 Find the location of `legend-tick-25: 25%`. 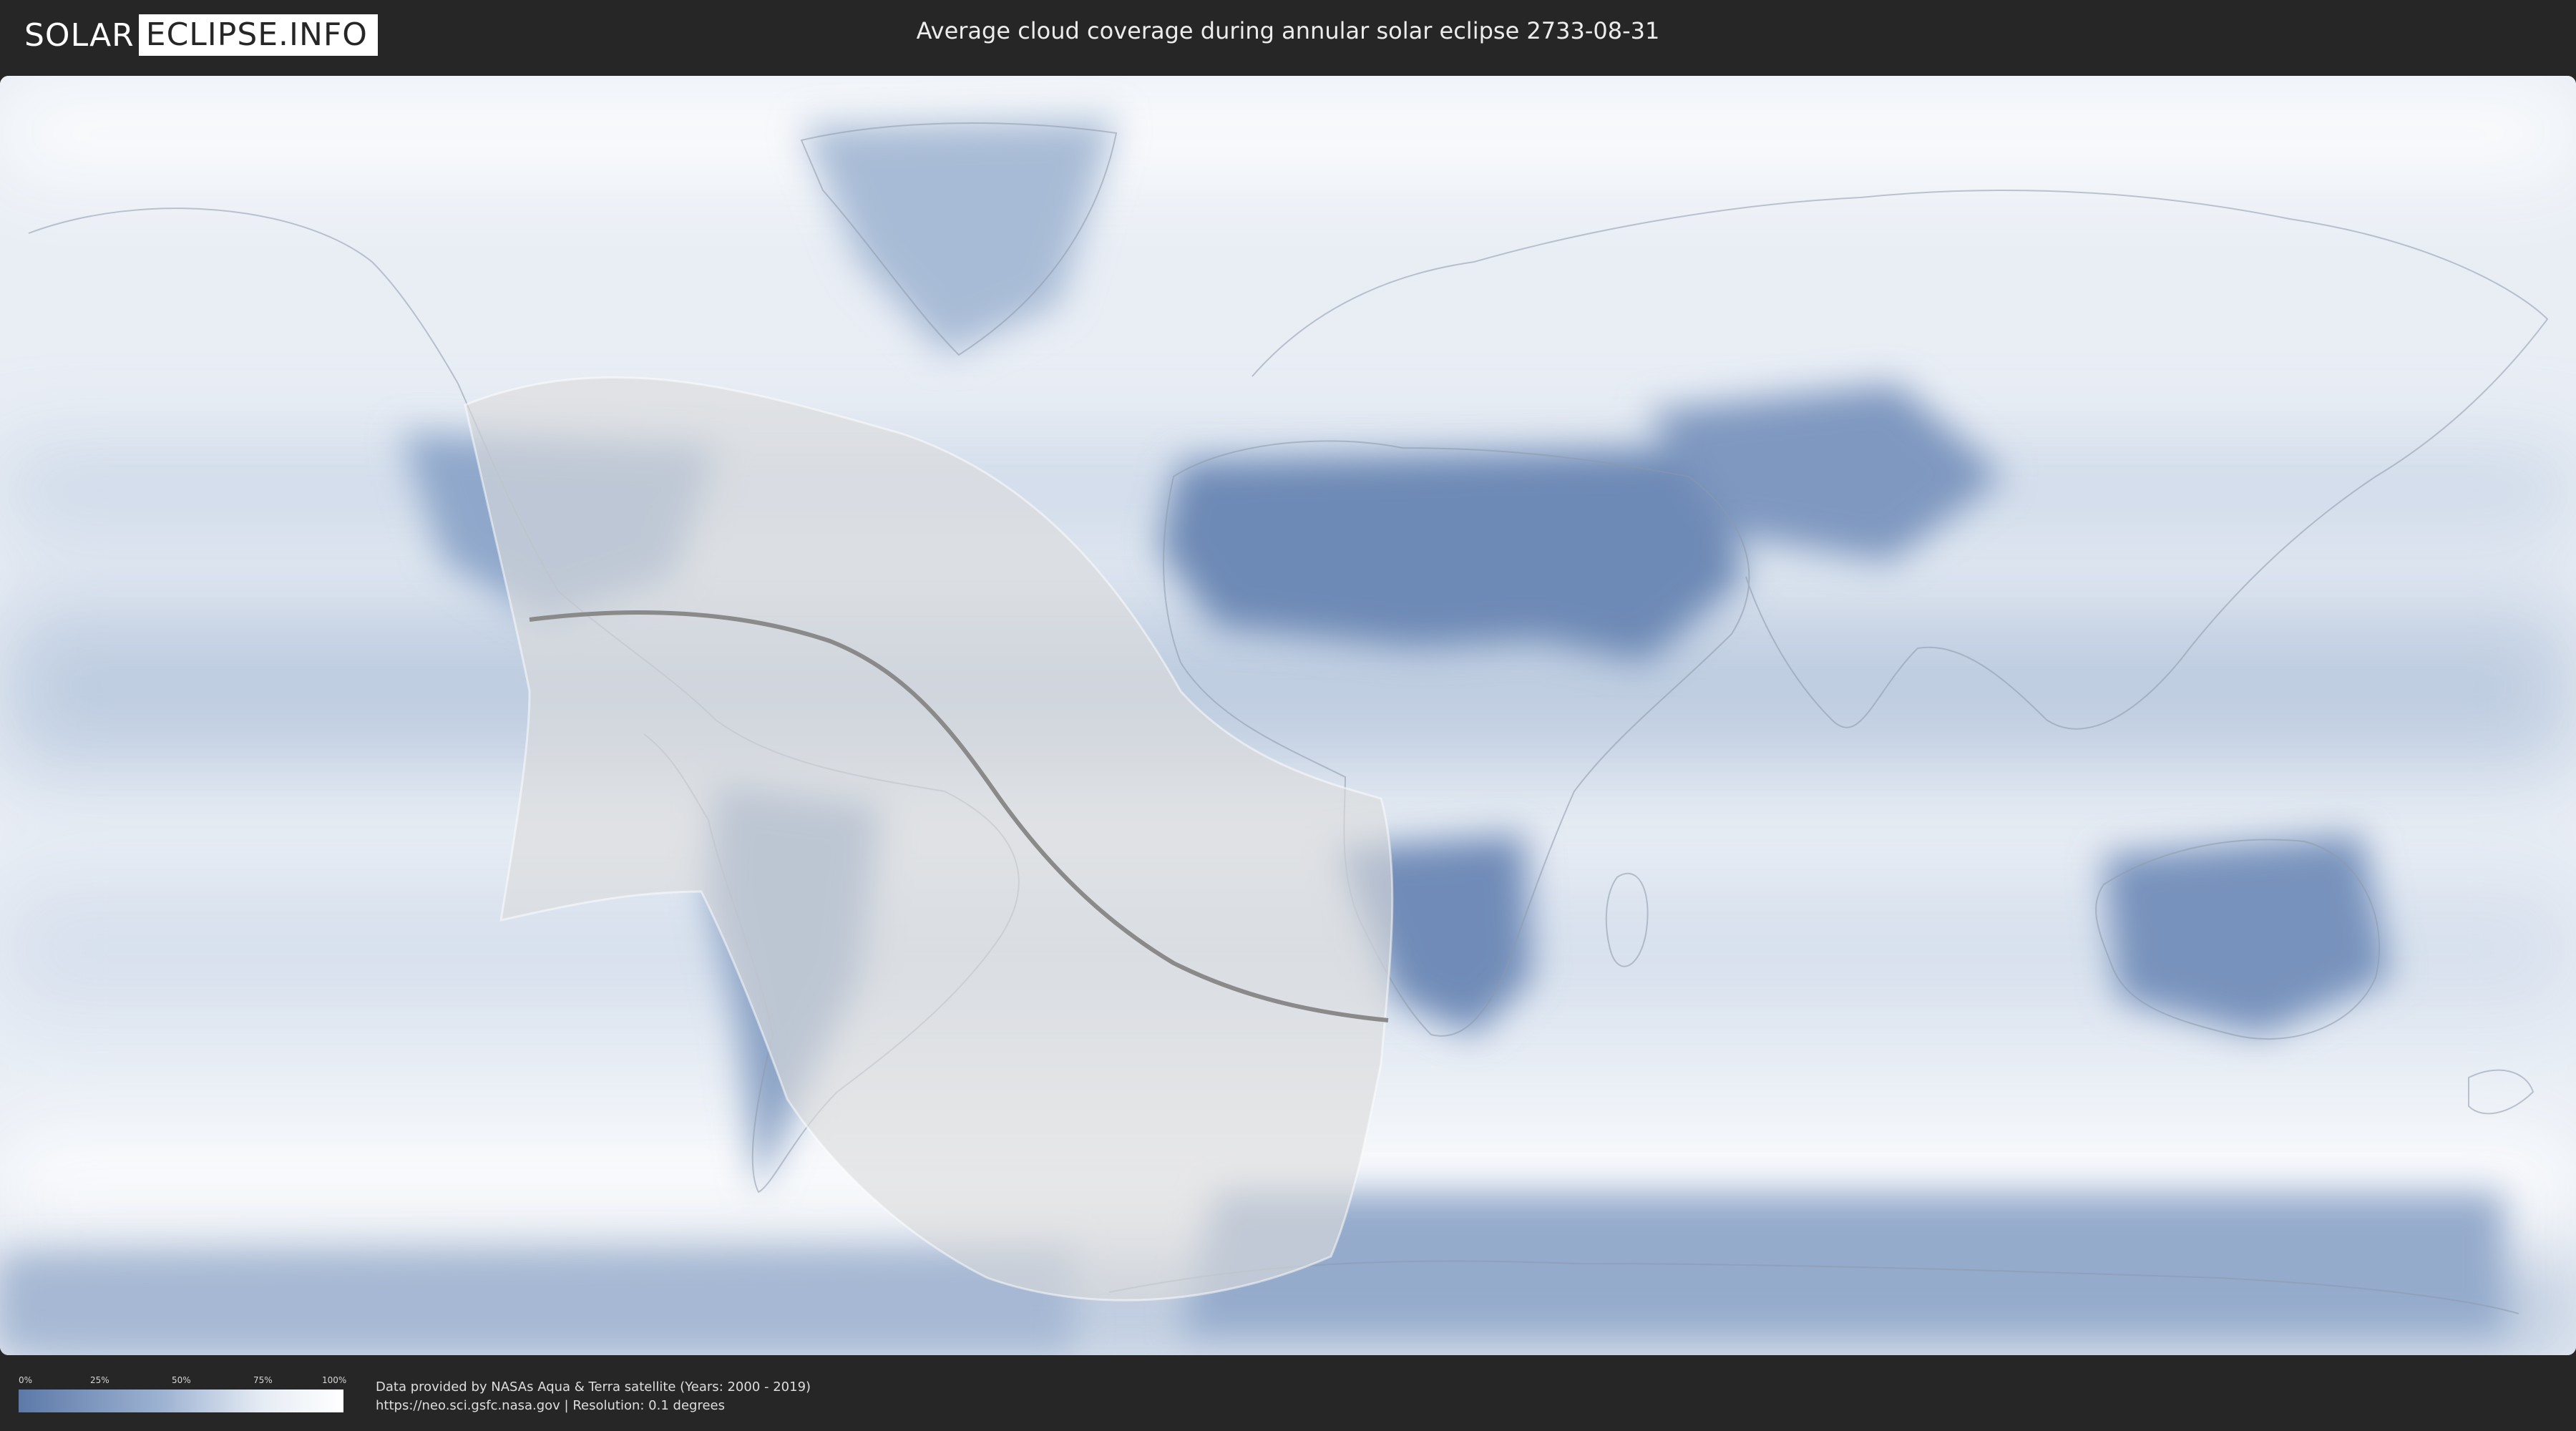

legend-tick-25: 25% is located at coordinates (100, 1380).